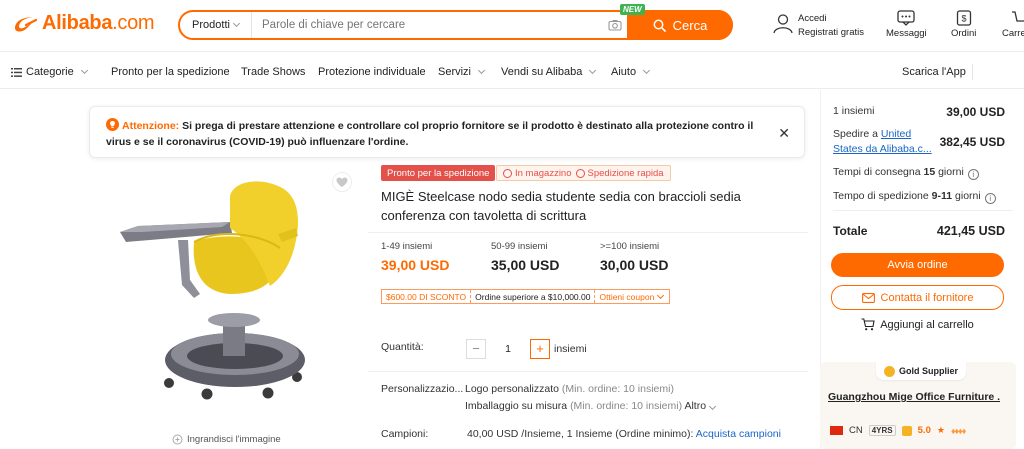  Describe the element at coordinates (405, 434) in the screenshot. I see `samples-label: Campioni:` at that location.